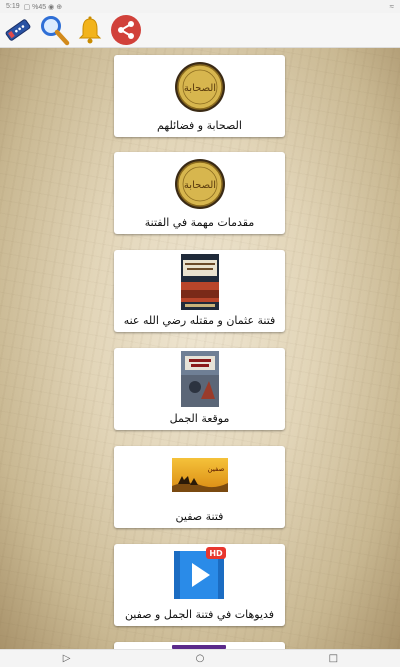 The height and width of the screenshot is (667, 400). I want to click on menu-card-label: فديوهات في فتنة الجمل و صفين, so click(199, 614).